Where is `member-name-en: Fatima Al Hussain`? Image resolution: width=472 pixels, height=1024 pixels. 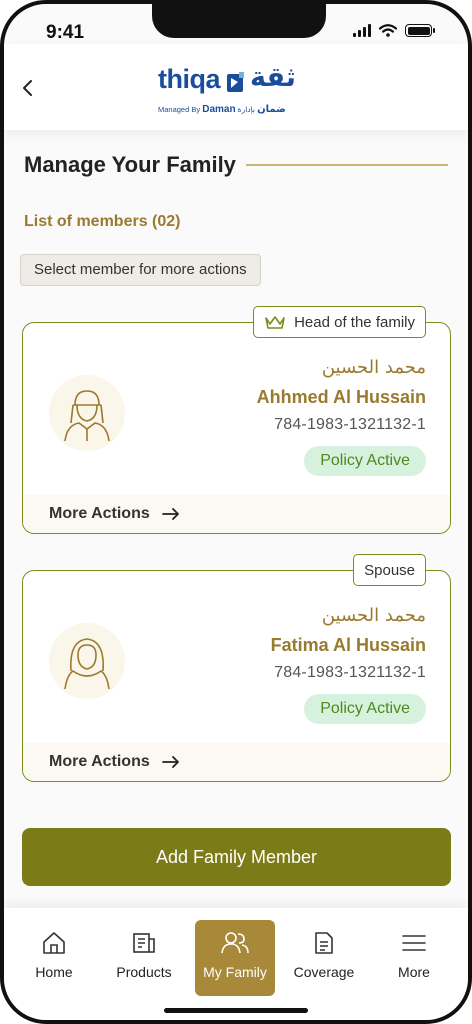
member-name-en: Fatima Al Hussain is located at coordinates (348, 645).